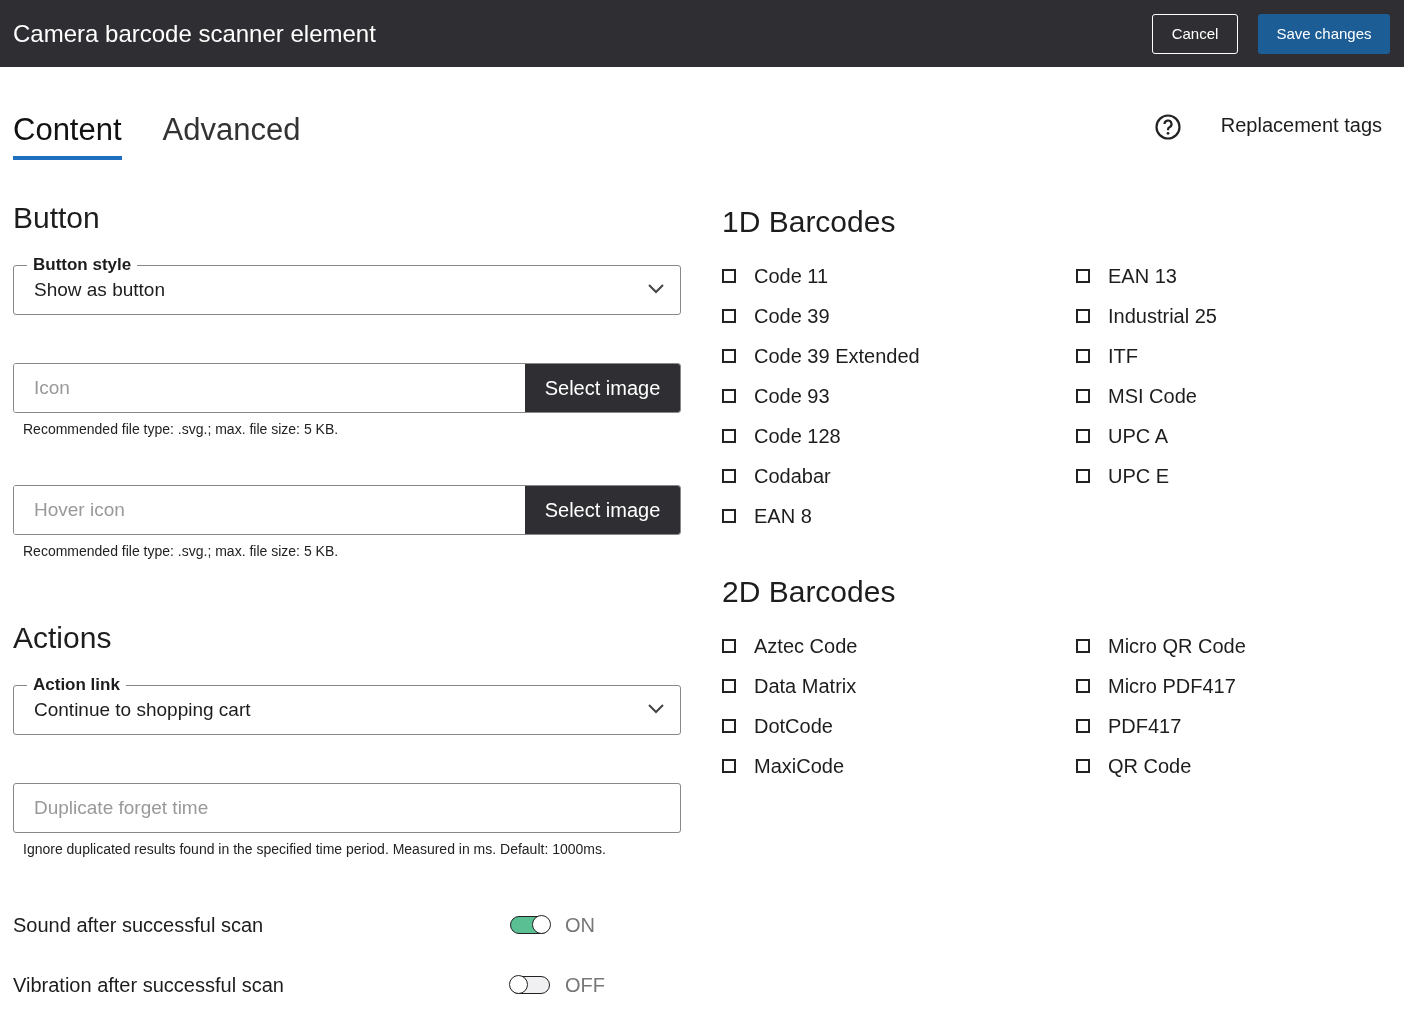  Describe the element at coordinates (899, 276) in the screenshot. I see `checkbox-option: Code 11` at that location.